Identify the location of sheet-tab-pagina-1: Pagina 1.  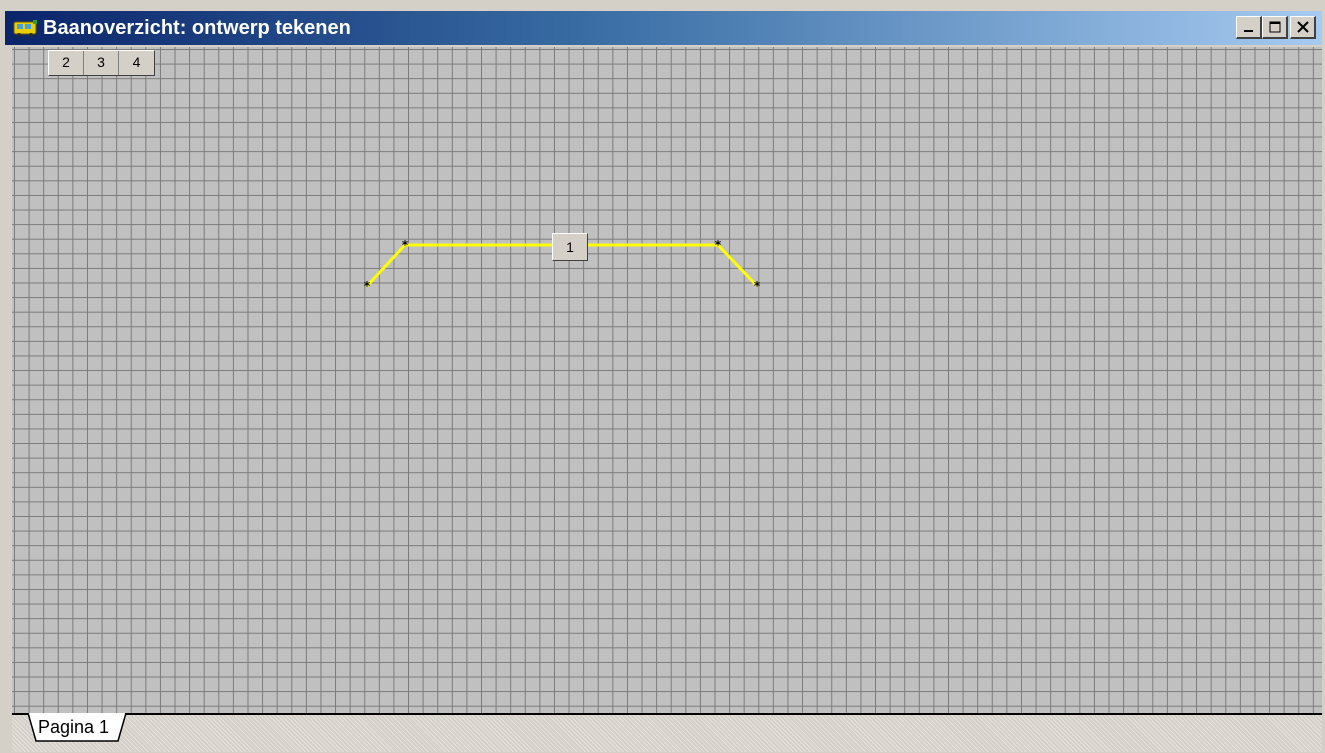
(78, 728).